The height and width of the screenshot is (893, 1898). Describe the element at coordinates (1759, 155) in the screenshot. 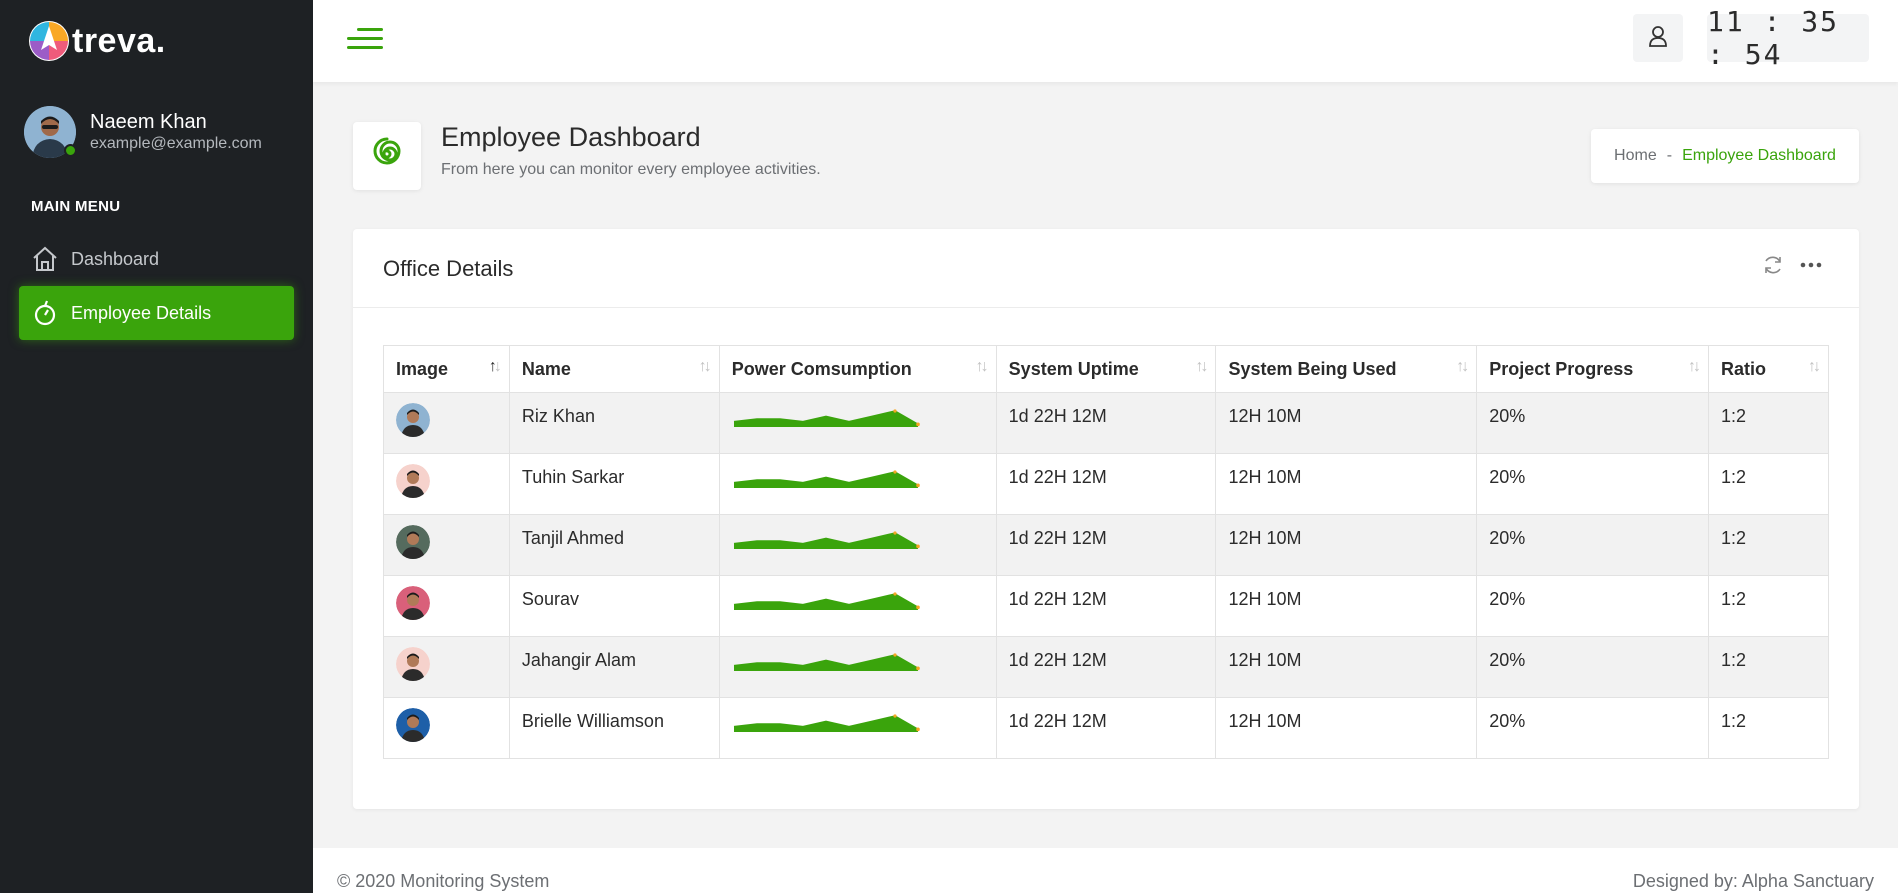

I see `breadcrumb-current: Employee Dashboard` at that location.